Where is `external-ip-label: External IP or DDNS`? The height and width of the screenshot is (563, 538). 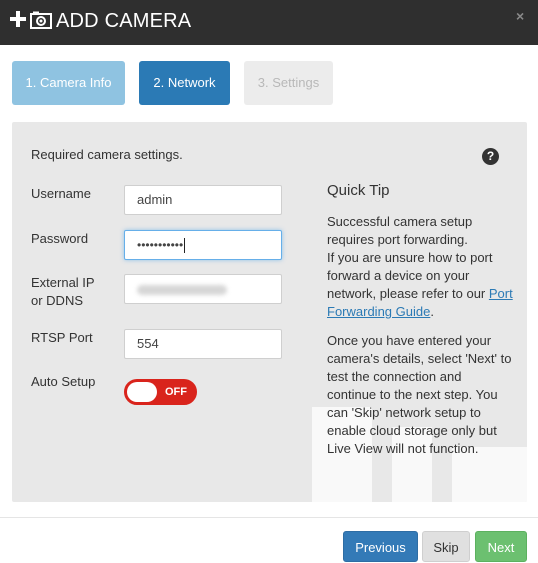
external-ip-label: External IP or DDNS is located at coordinates (63, 292).